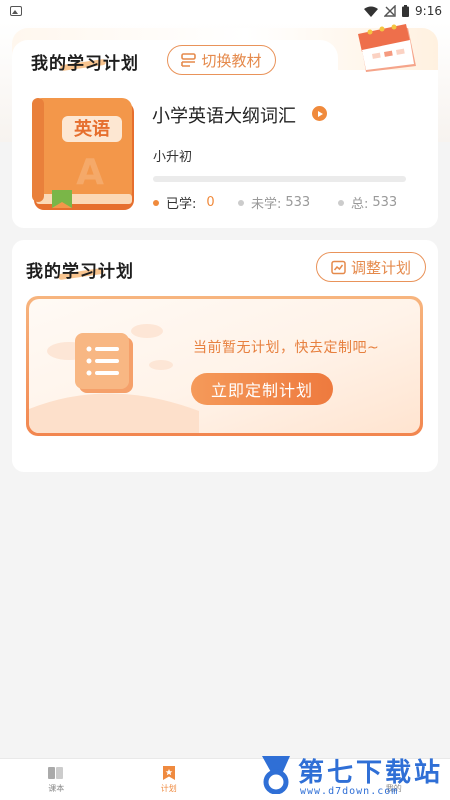  I want to click on switch-textbook-button: 切换教材, so click(221, 60).